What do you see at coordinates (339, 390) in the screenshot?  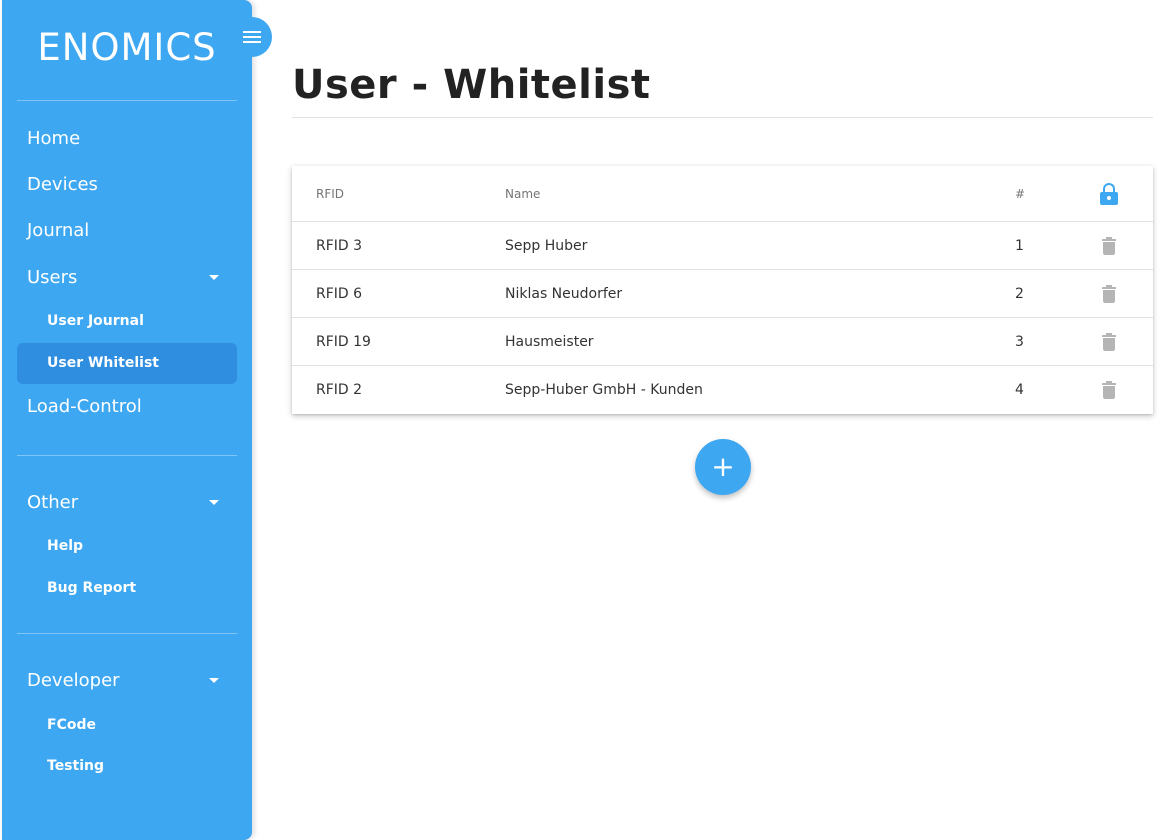 I see `cell-rfid: RFID 2` at bounding box center [339, 390].